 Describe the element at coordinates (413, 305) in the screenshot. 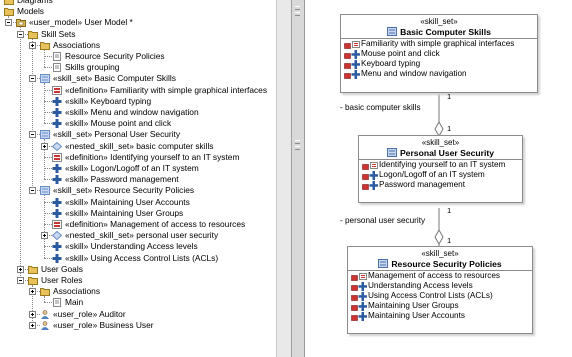

I see `class-item-text: Maintaining User Groups` at that location.